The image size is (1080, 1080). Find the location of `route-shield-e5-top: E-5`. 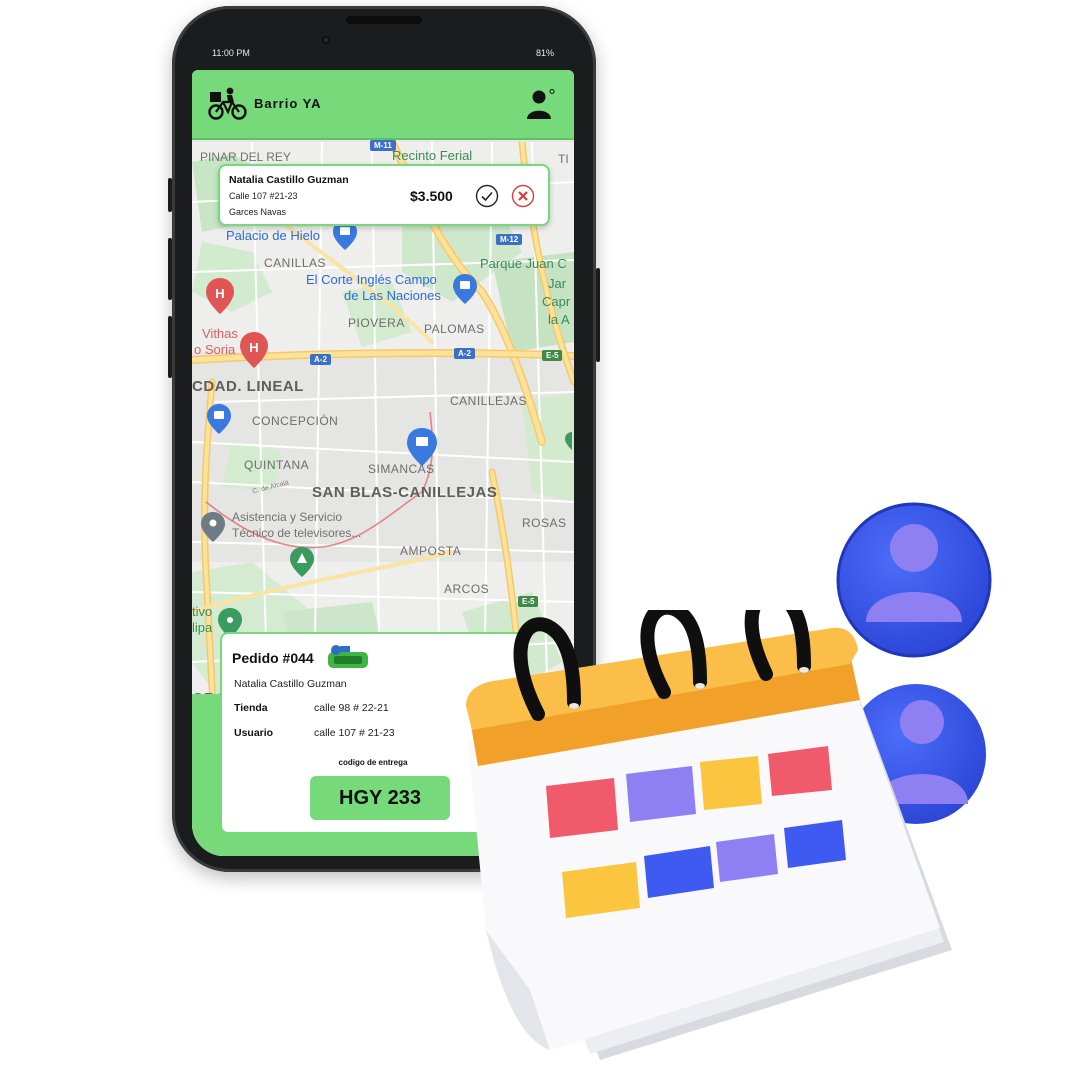

route-shield-e5-top: E-5 is located at coordinates (552, 355).